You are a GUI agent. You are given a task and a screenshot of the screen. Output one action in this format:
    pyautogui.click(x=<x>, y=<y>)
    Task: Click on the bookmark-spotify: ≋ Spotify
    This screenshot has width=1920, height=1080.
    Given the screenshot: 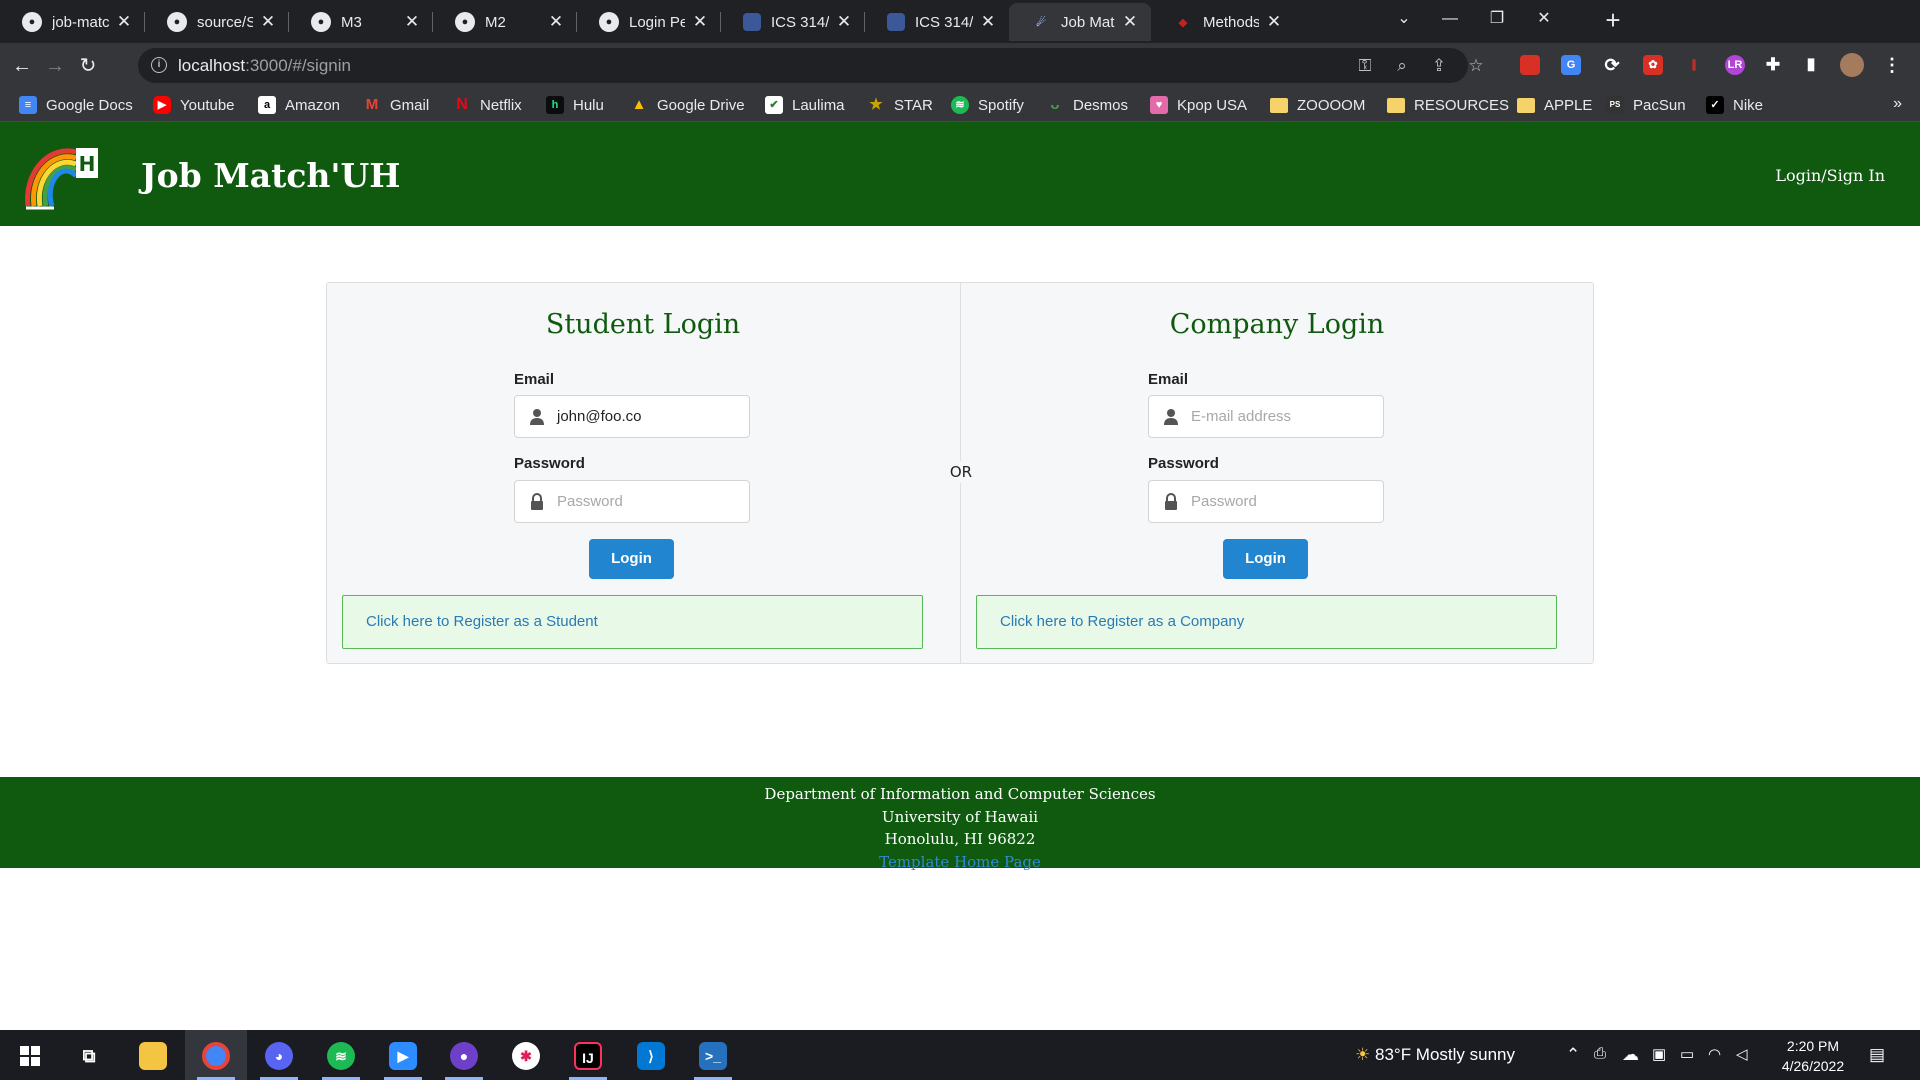 What is the action you would take?
    pyautogui.click(x=987, y=105)
    